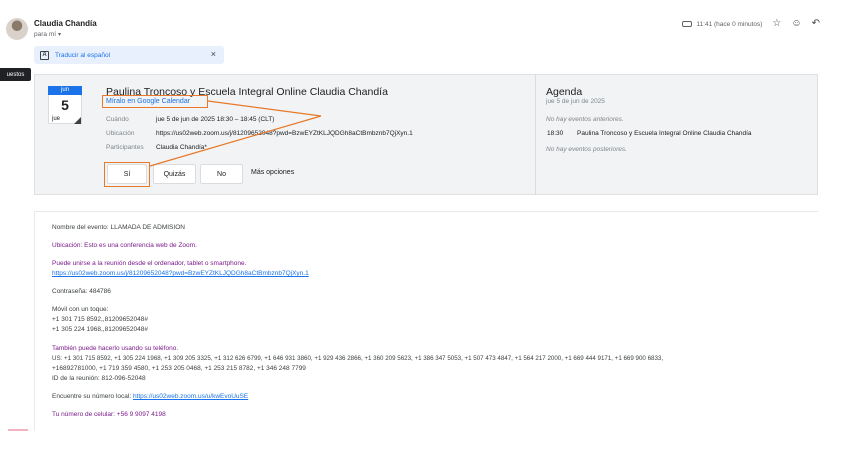 The width and height of the screenshot is (850, 452). I want to click on date-month: jun, so click(65, 90).